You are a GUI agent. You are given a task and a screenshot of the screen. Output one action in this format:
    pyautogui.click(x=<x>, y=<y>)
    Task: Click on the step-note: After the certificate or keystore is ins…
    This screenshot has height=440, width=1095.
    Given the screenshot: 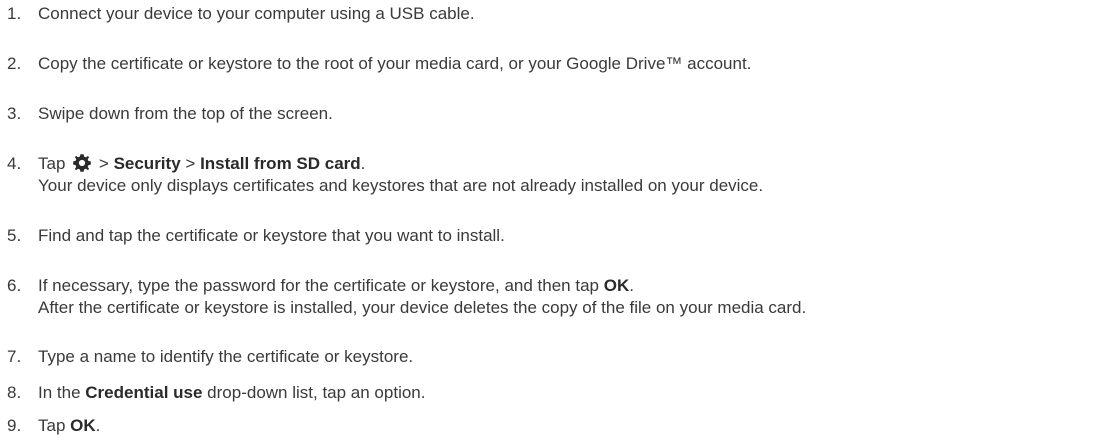 What is the action you would take?
    pyautogui.click(x=422, y=307)
    